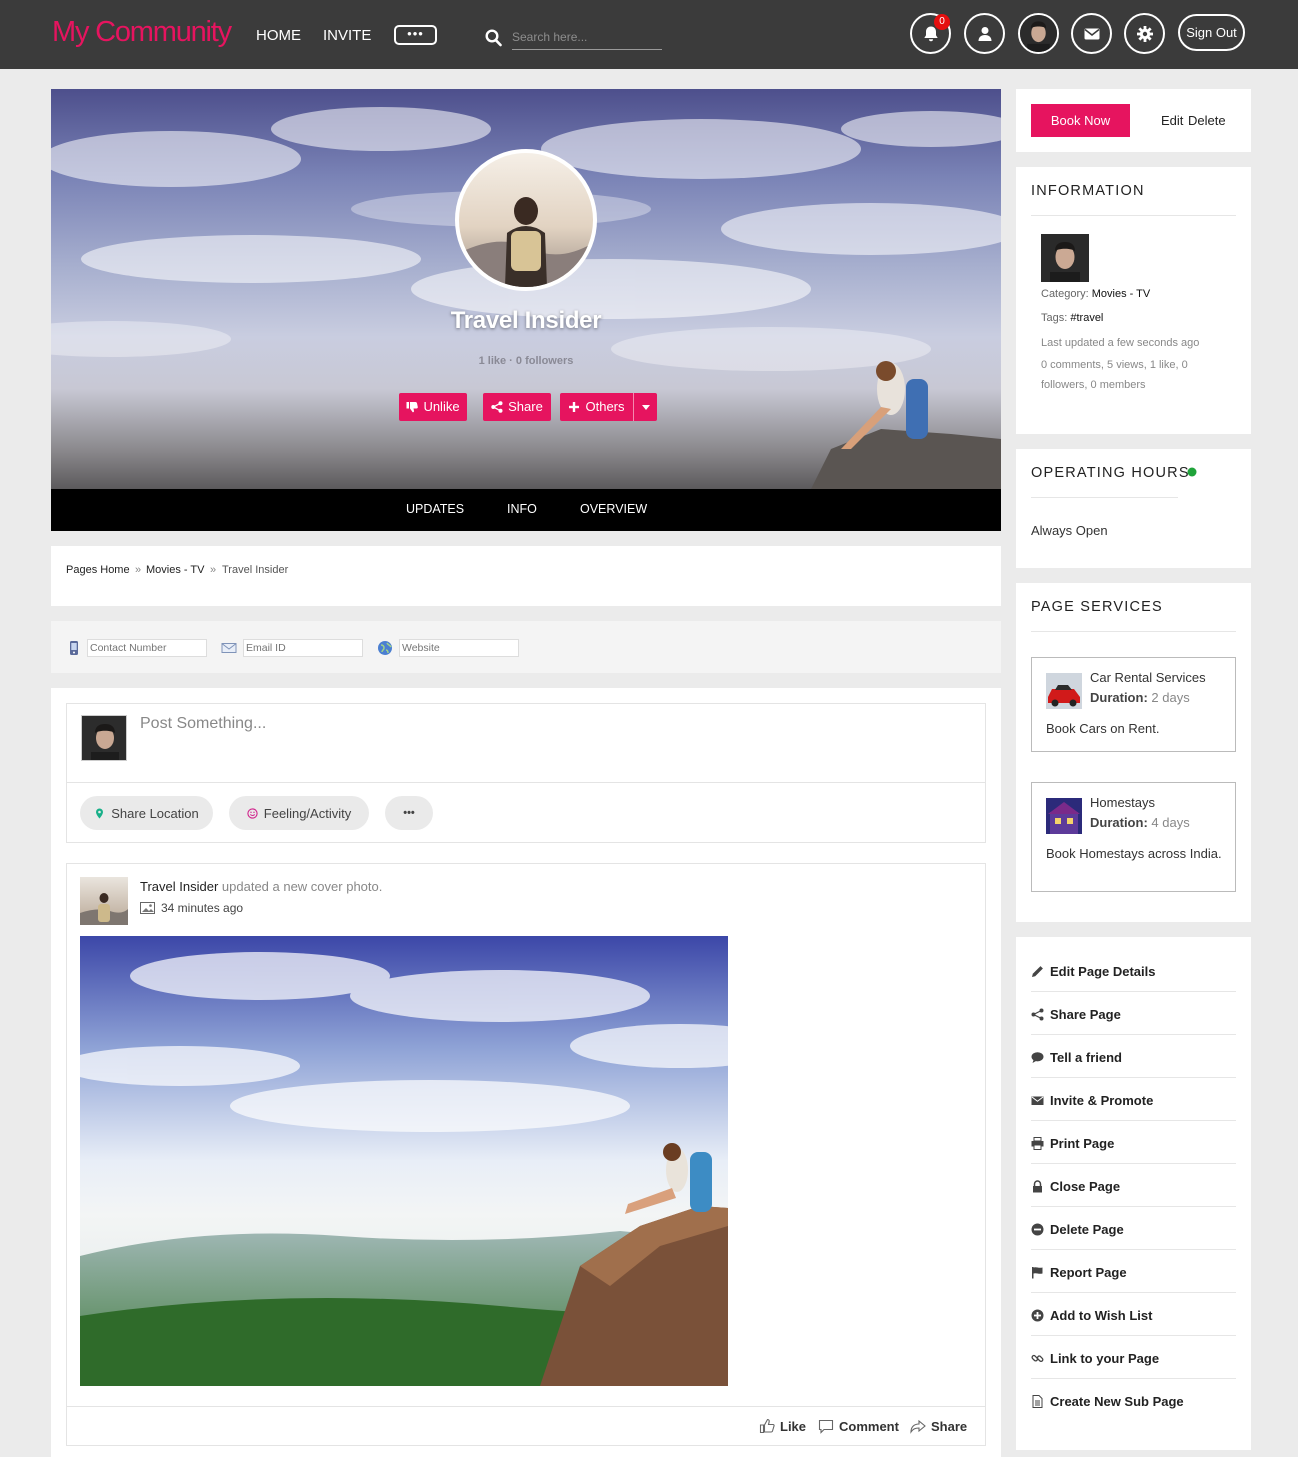  What do you see at coordinates (1037, 1057) in the screenshot?
I see `chat-bubble-icon` at bounding box center [1037, 1057].